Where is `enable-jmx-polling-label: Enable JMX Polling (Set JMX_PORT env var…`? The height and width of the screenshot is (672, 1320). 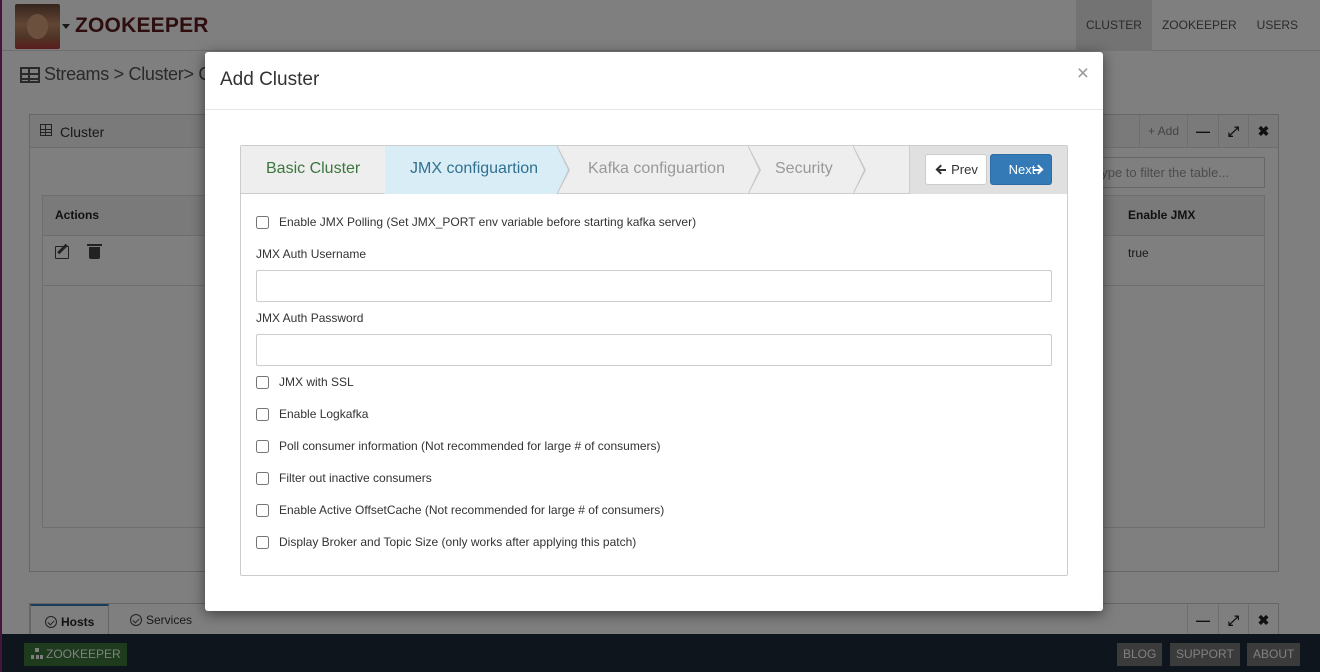
enable-jmx-polling-label: Enable JMX Polling (Set JMX_PORT env var… is located at coordinates (488, 222).